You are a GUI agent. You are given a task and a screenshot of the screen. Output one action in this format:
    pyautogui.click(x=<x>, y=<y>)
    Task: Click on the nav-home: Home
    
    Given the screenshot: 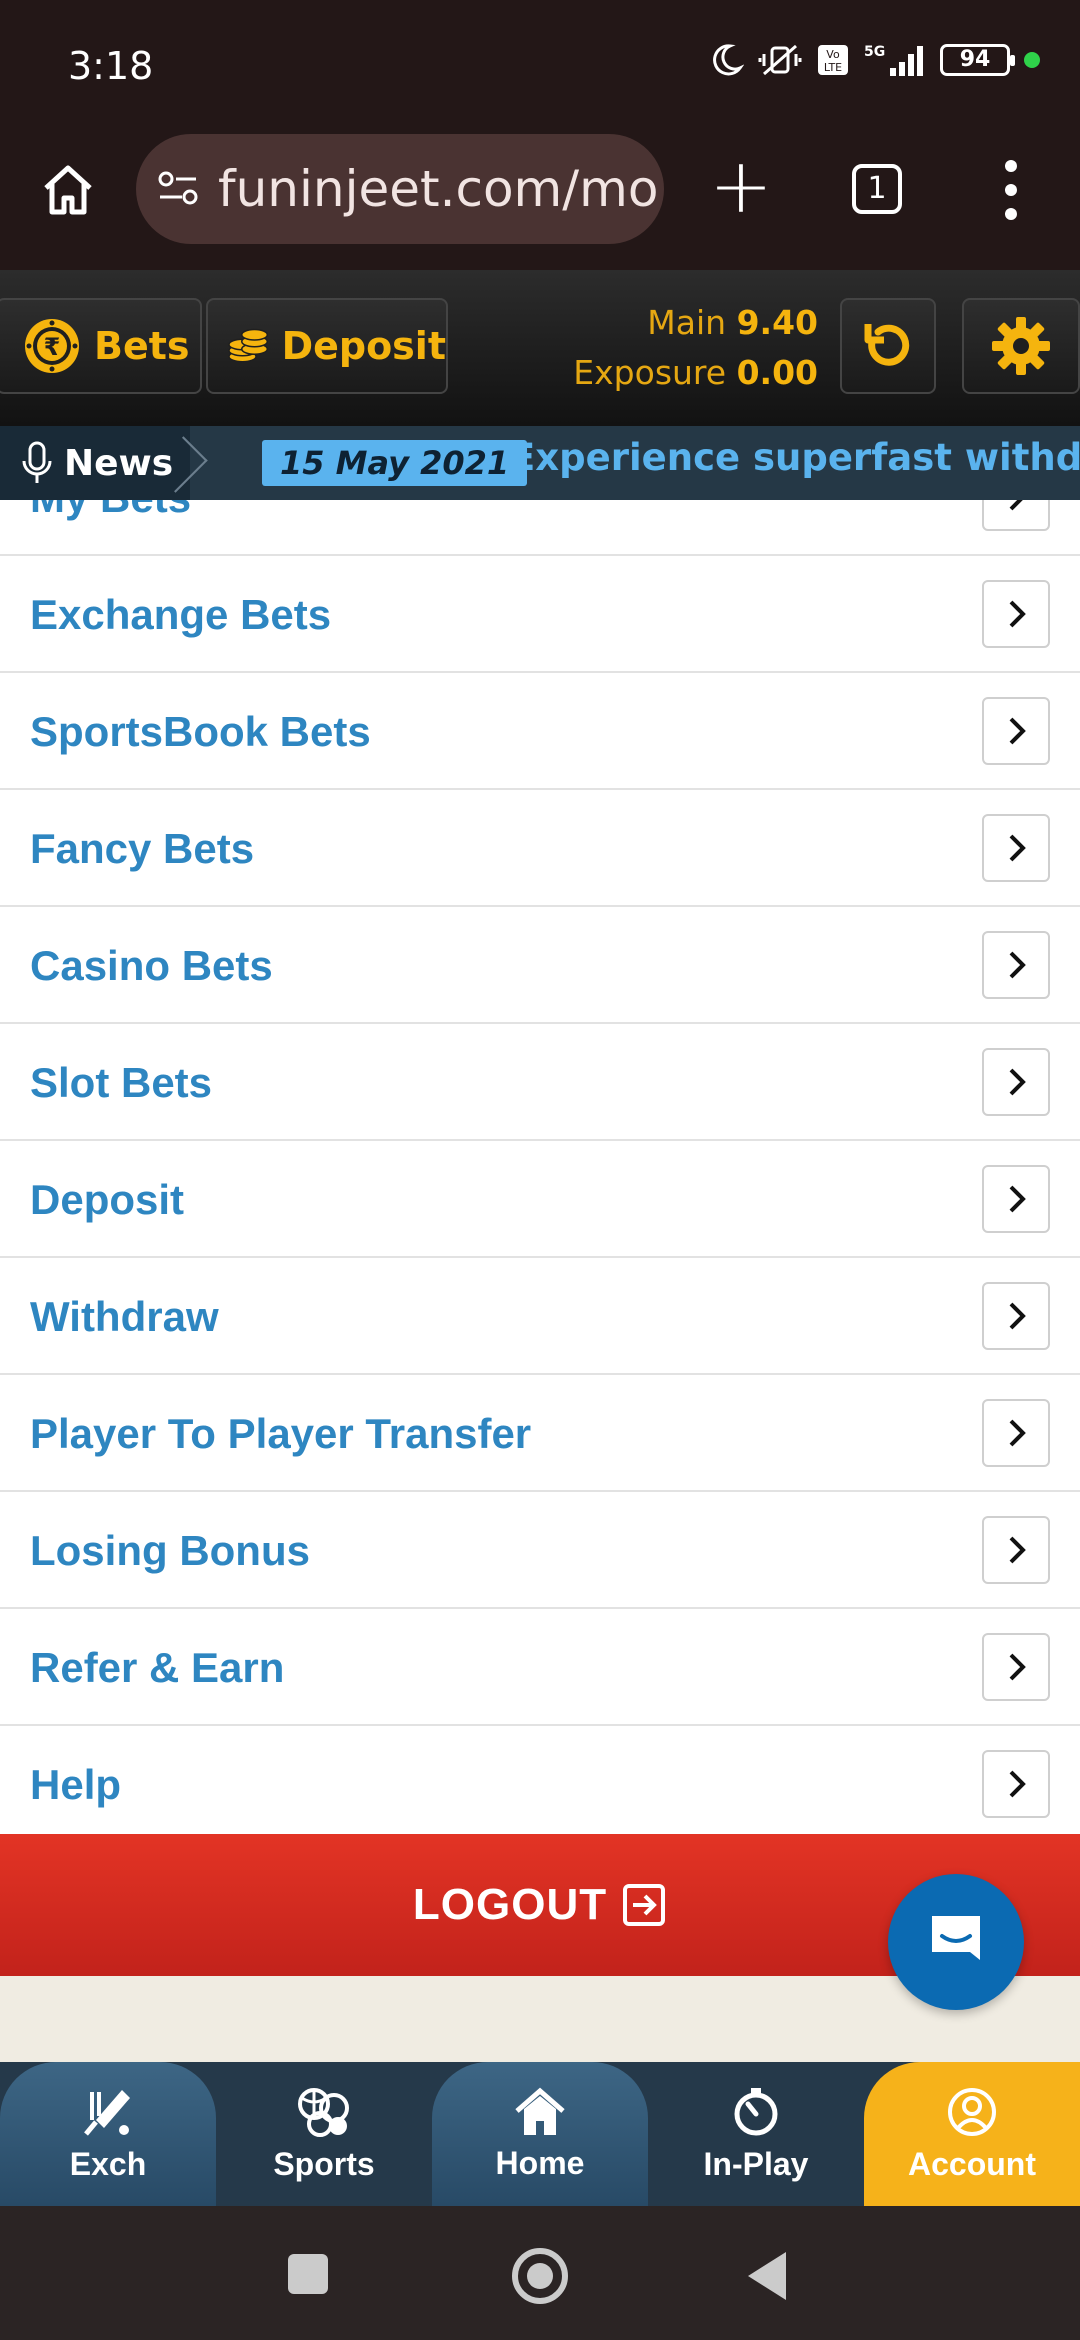 What is the action you would take?
    pyautogui.click(x=540, y=2134)
    